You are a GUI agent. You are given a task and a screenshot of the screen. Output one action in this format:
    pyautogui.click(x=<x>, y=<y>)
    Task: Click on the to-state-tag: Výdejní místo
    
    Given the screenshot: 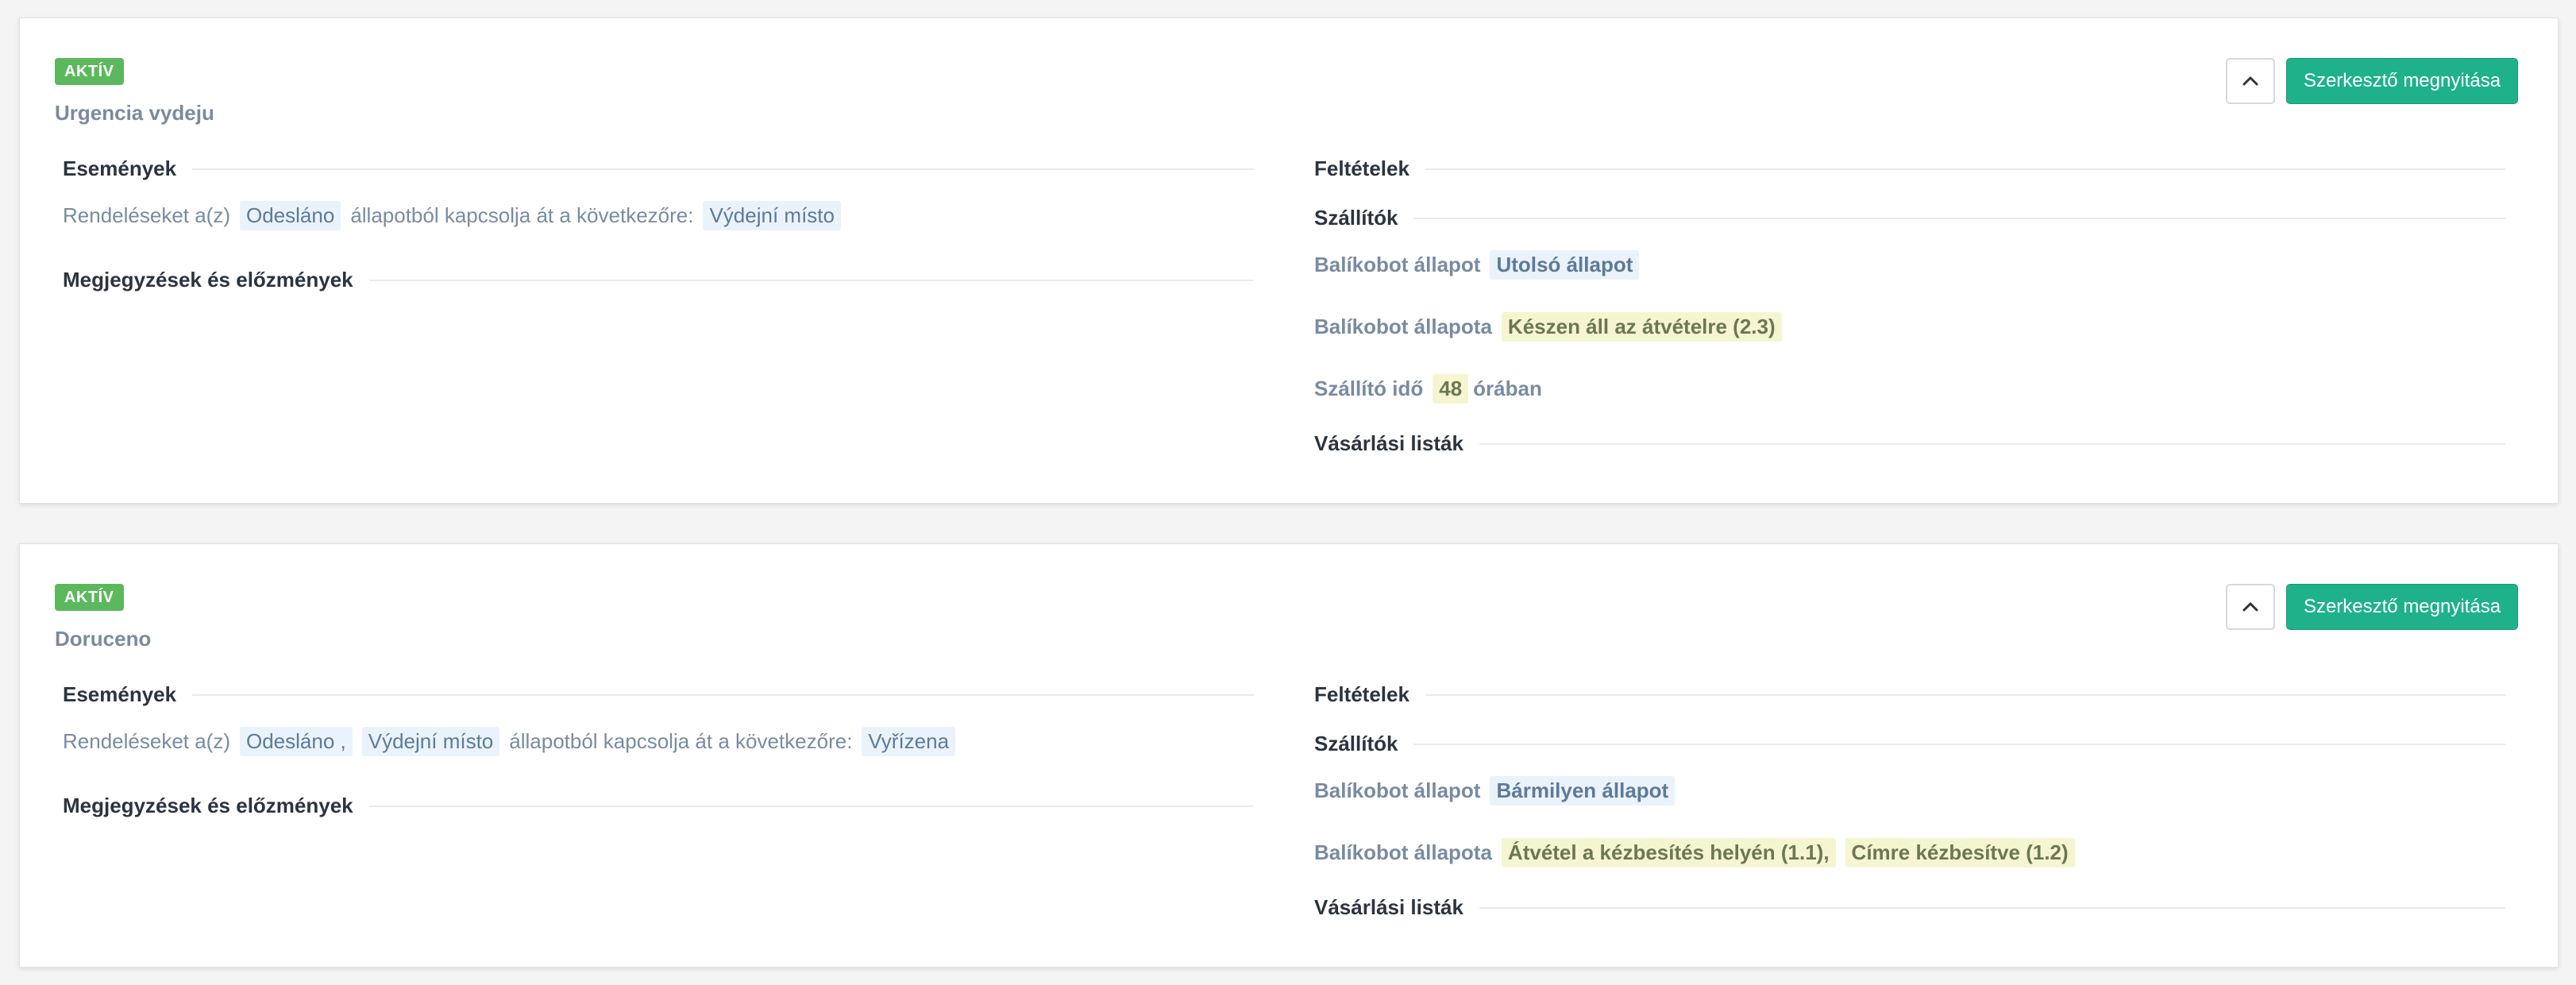 What is the action you would take?
    pyautogui.click(x=772, y=215)
    